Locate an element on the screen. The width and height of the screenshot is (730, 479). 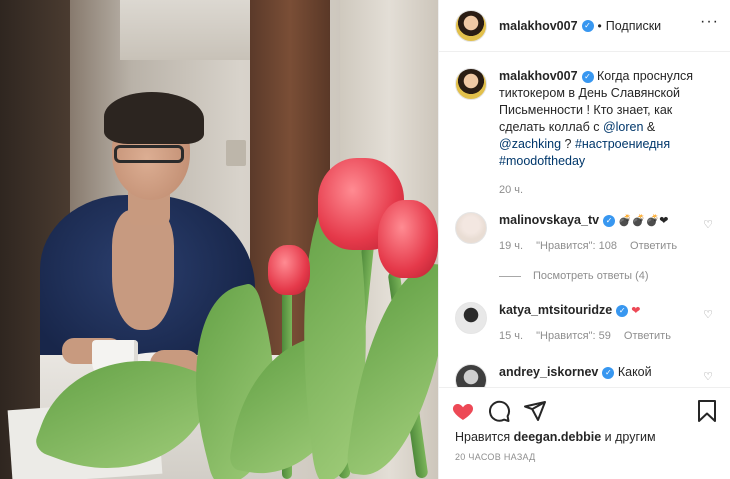
comment-text: malinovskaya_tv ✓ 💣💣💣❤ is located at coordinates (608, 221).